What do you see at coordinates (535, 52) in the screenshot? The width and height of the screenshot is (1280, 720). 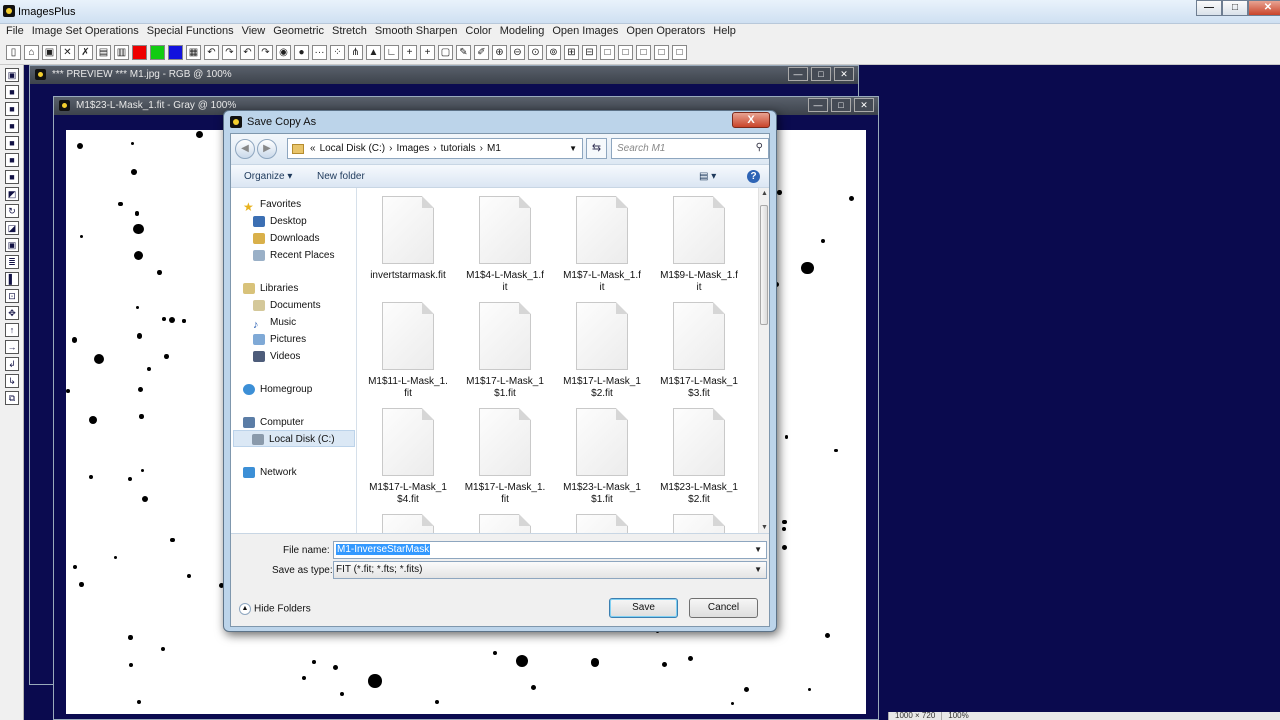 I see `zoom-fit-icon: ⊙` at bounding box center [535, 52].